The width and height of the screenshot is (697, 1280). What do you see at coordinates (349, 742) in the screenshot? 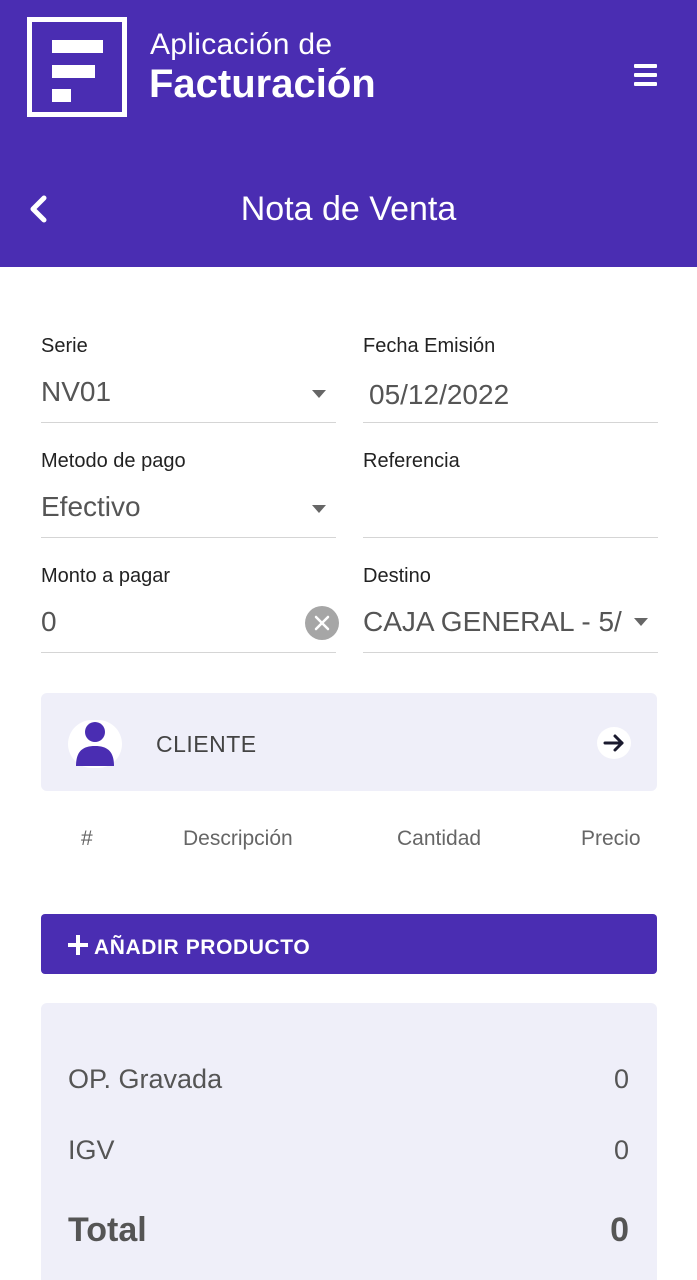
I see `client-selector: CLIENTE` at bounding box center [349, 742].